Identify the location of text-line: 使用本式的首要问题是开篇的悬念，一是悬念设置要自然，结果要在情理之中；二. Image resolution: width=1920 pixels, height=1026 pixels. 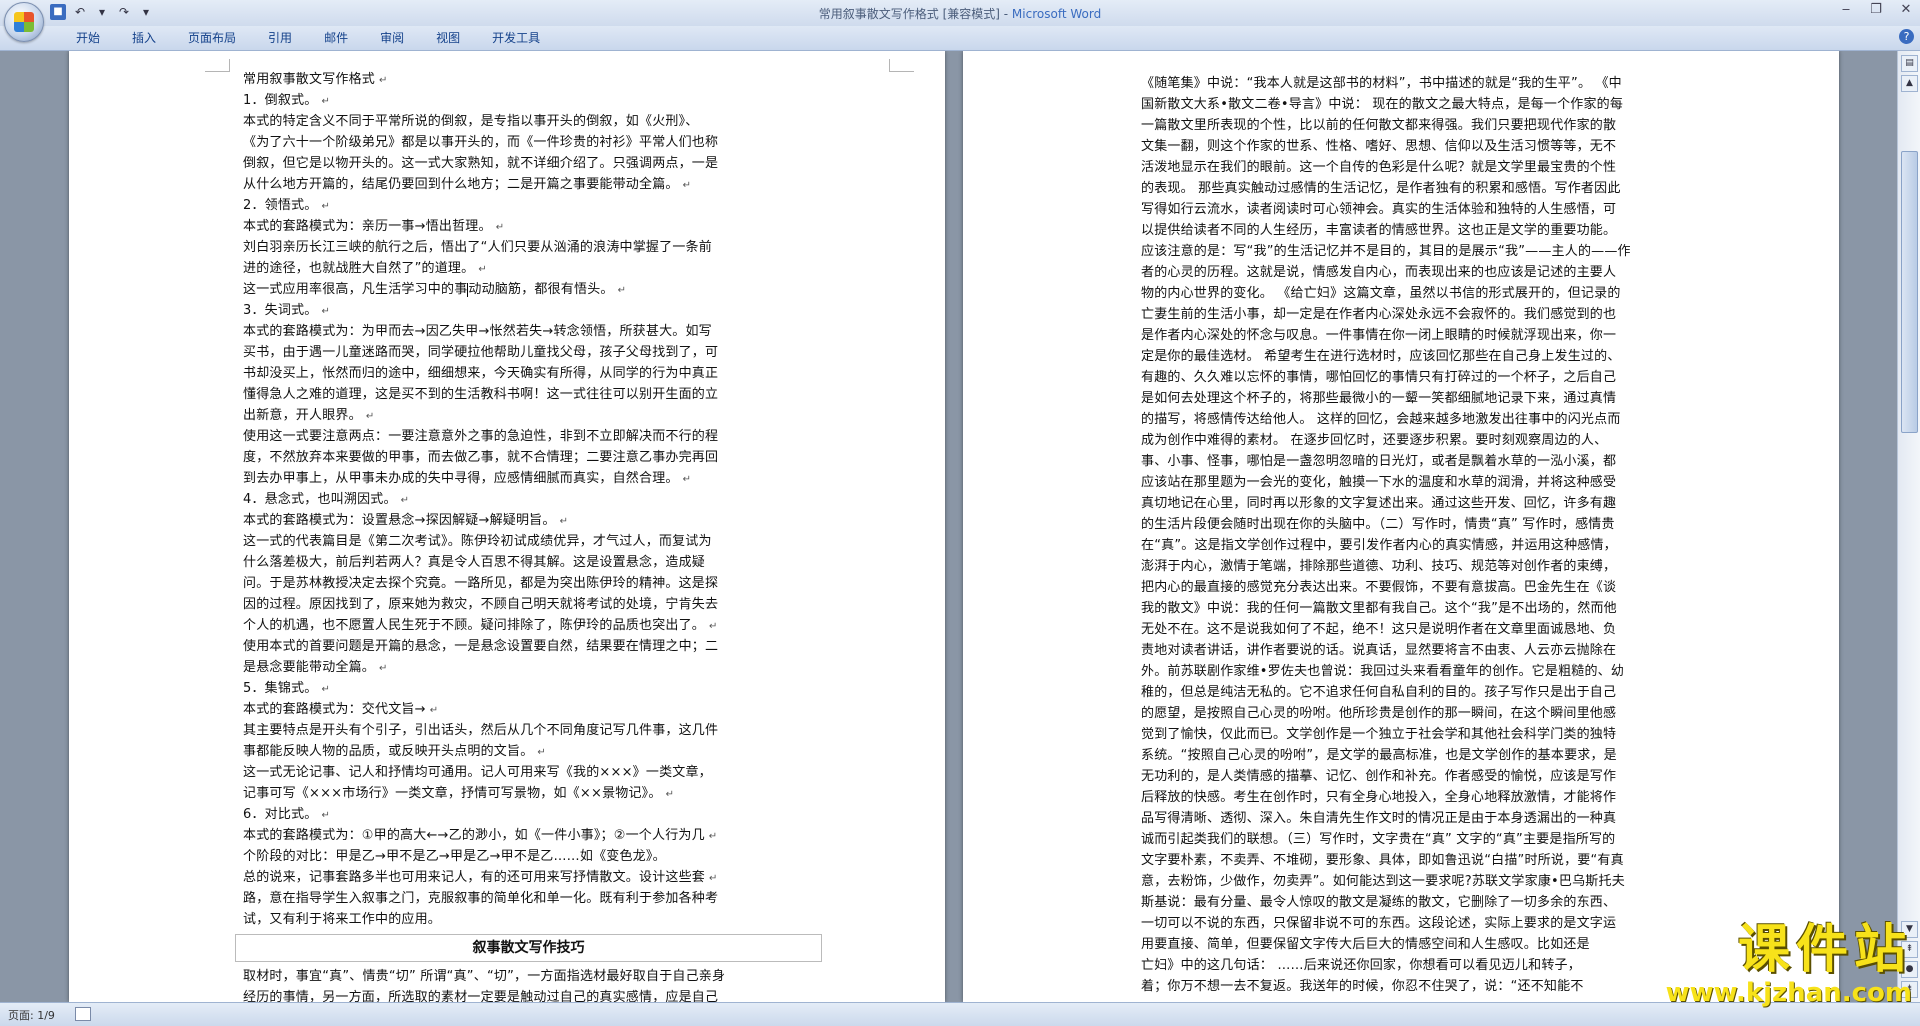
(563, 646).